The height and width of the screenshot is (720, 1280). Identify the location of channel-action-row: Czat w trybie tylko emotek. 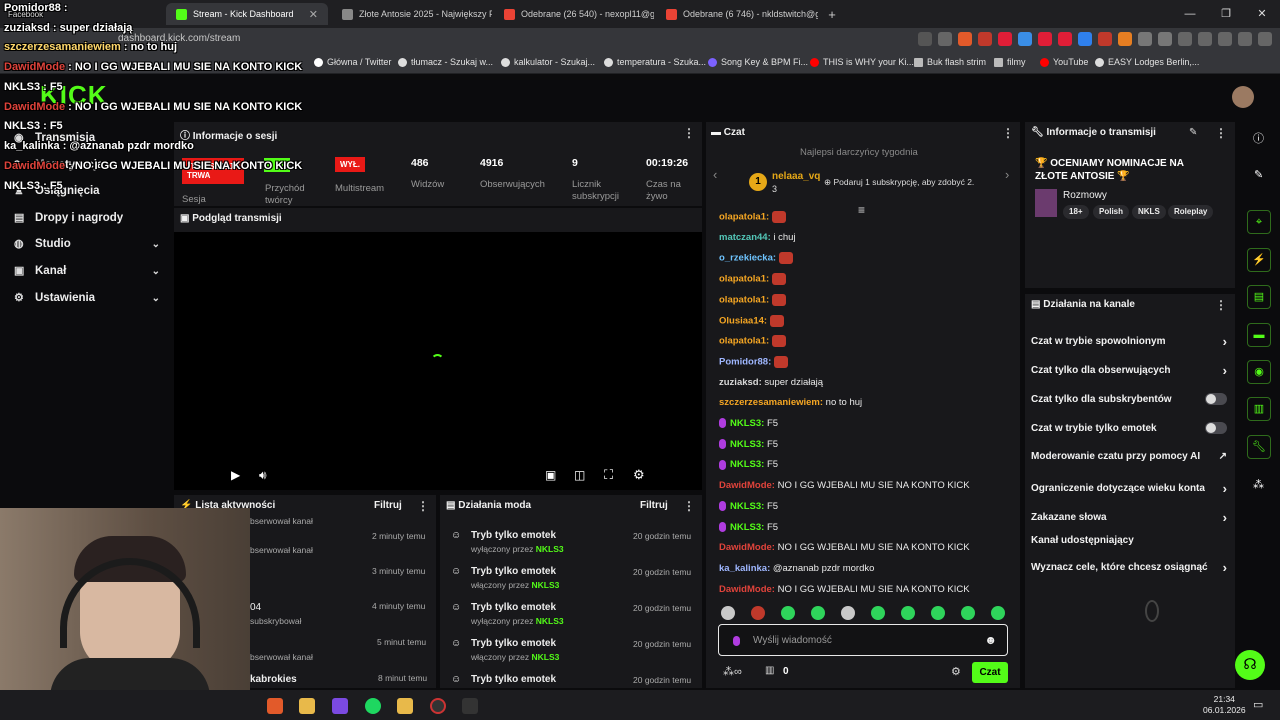
(1129, 428).